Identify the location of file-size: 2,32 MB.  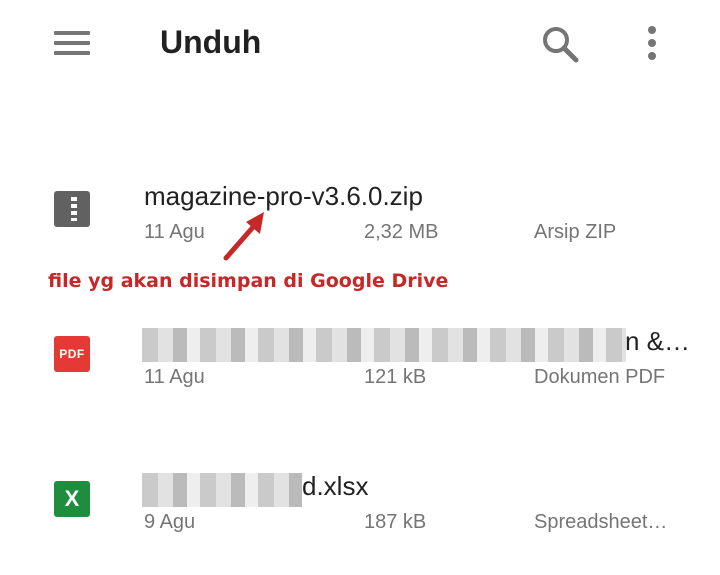
(401, 232).